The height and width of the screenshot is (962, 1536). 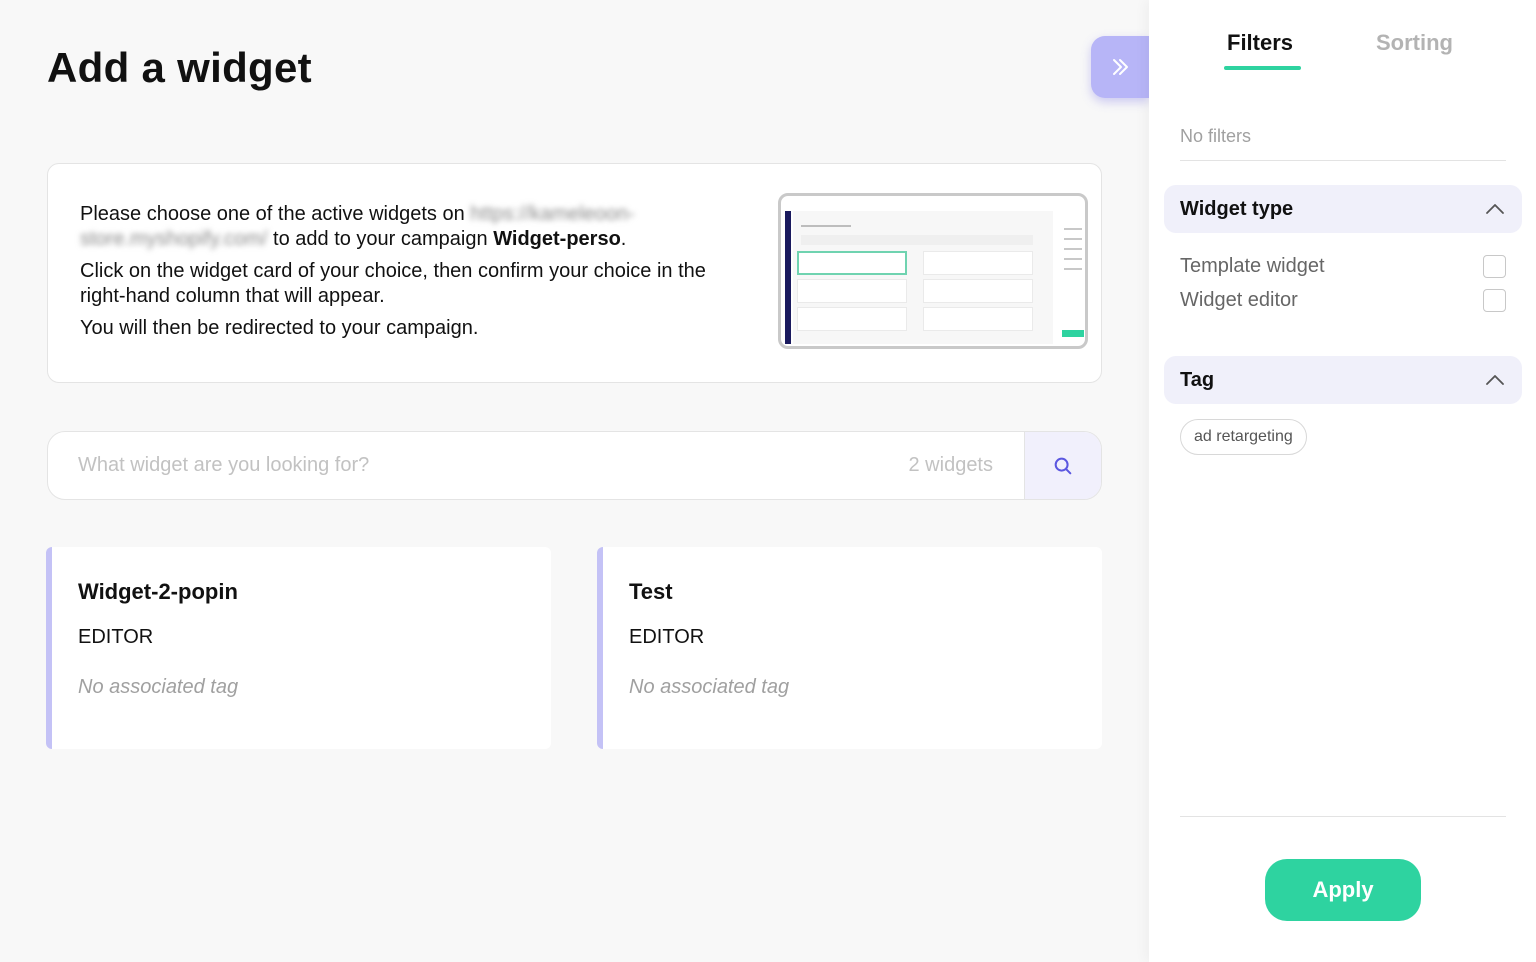 I want to click on search-button, so click(x=1062, y=465).